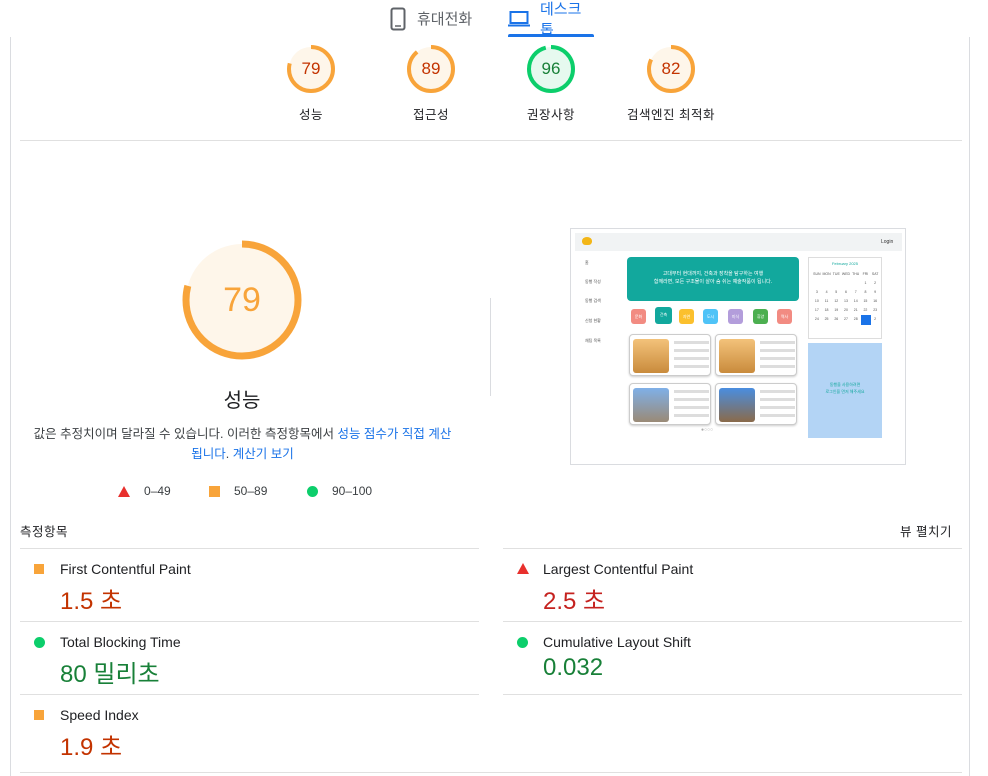  I want to click on gauge-score: 79, so click(311, 68).